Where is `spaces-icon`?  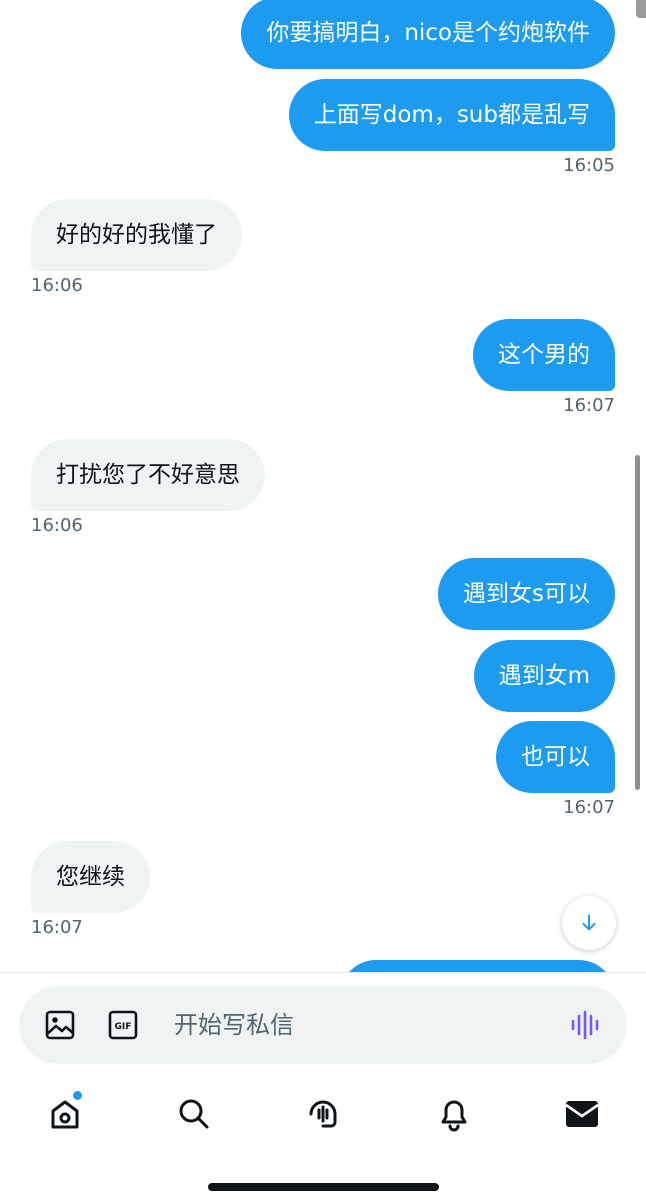
spaces-icon is located at coordinates (323, 1114).